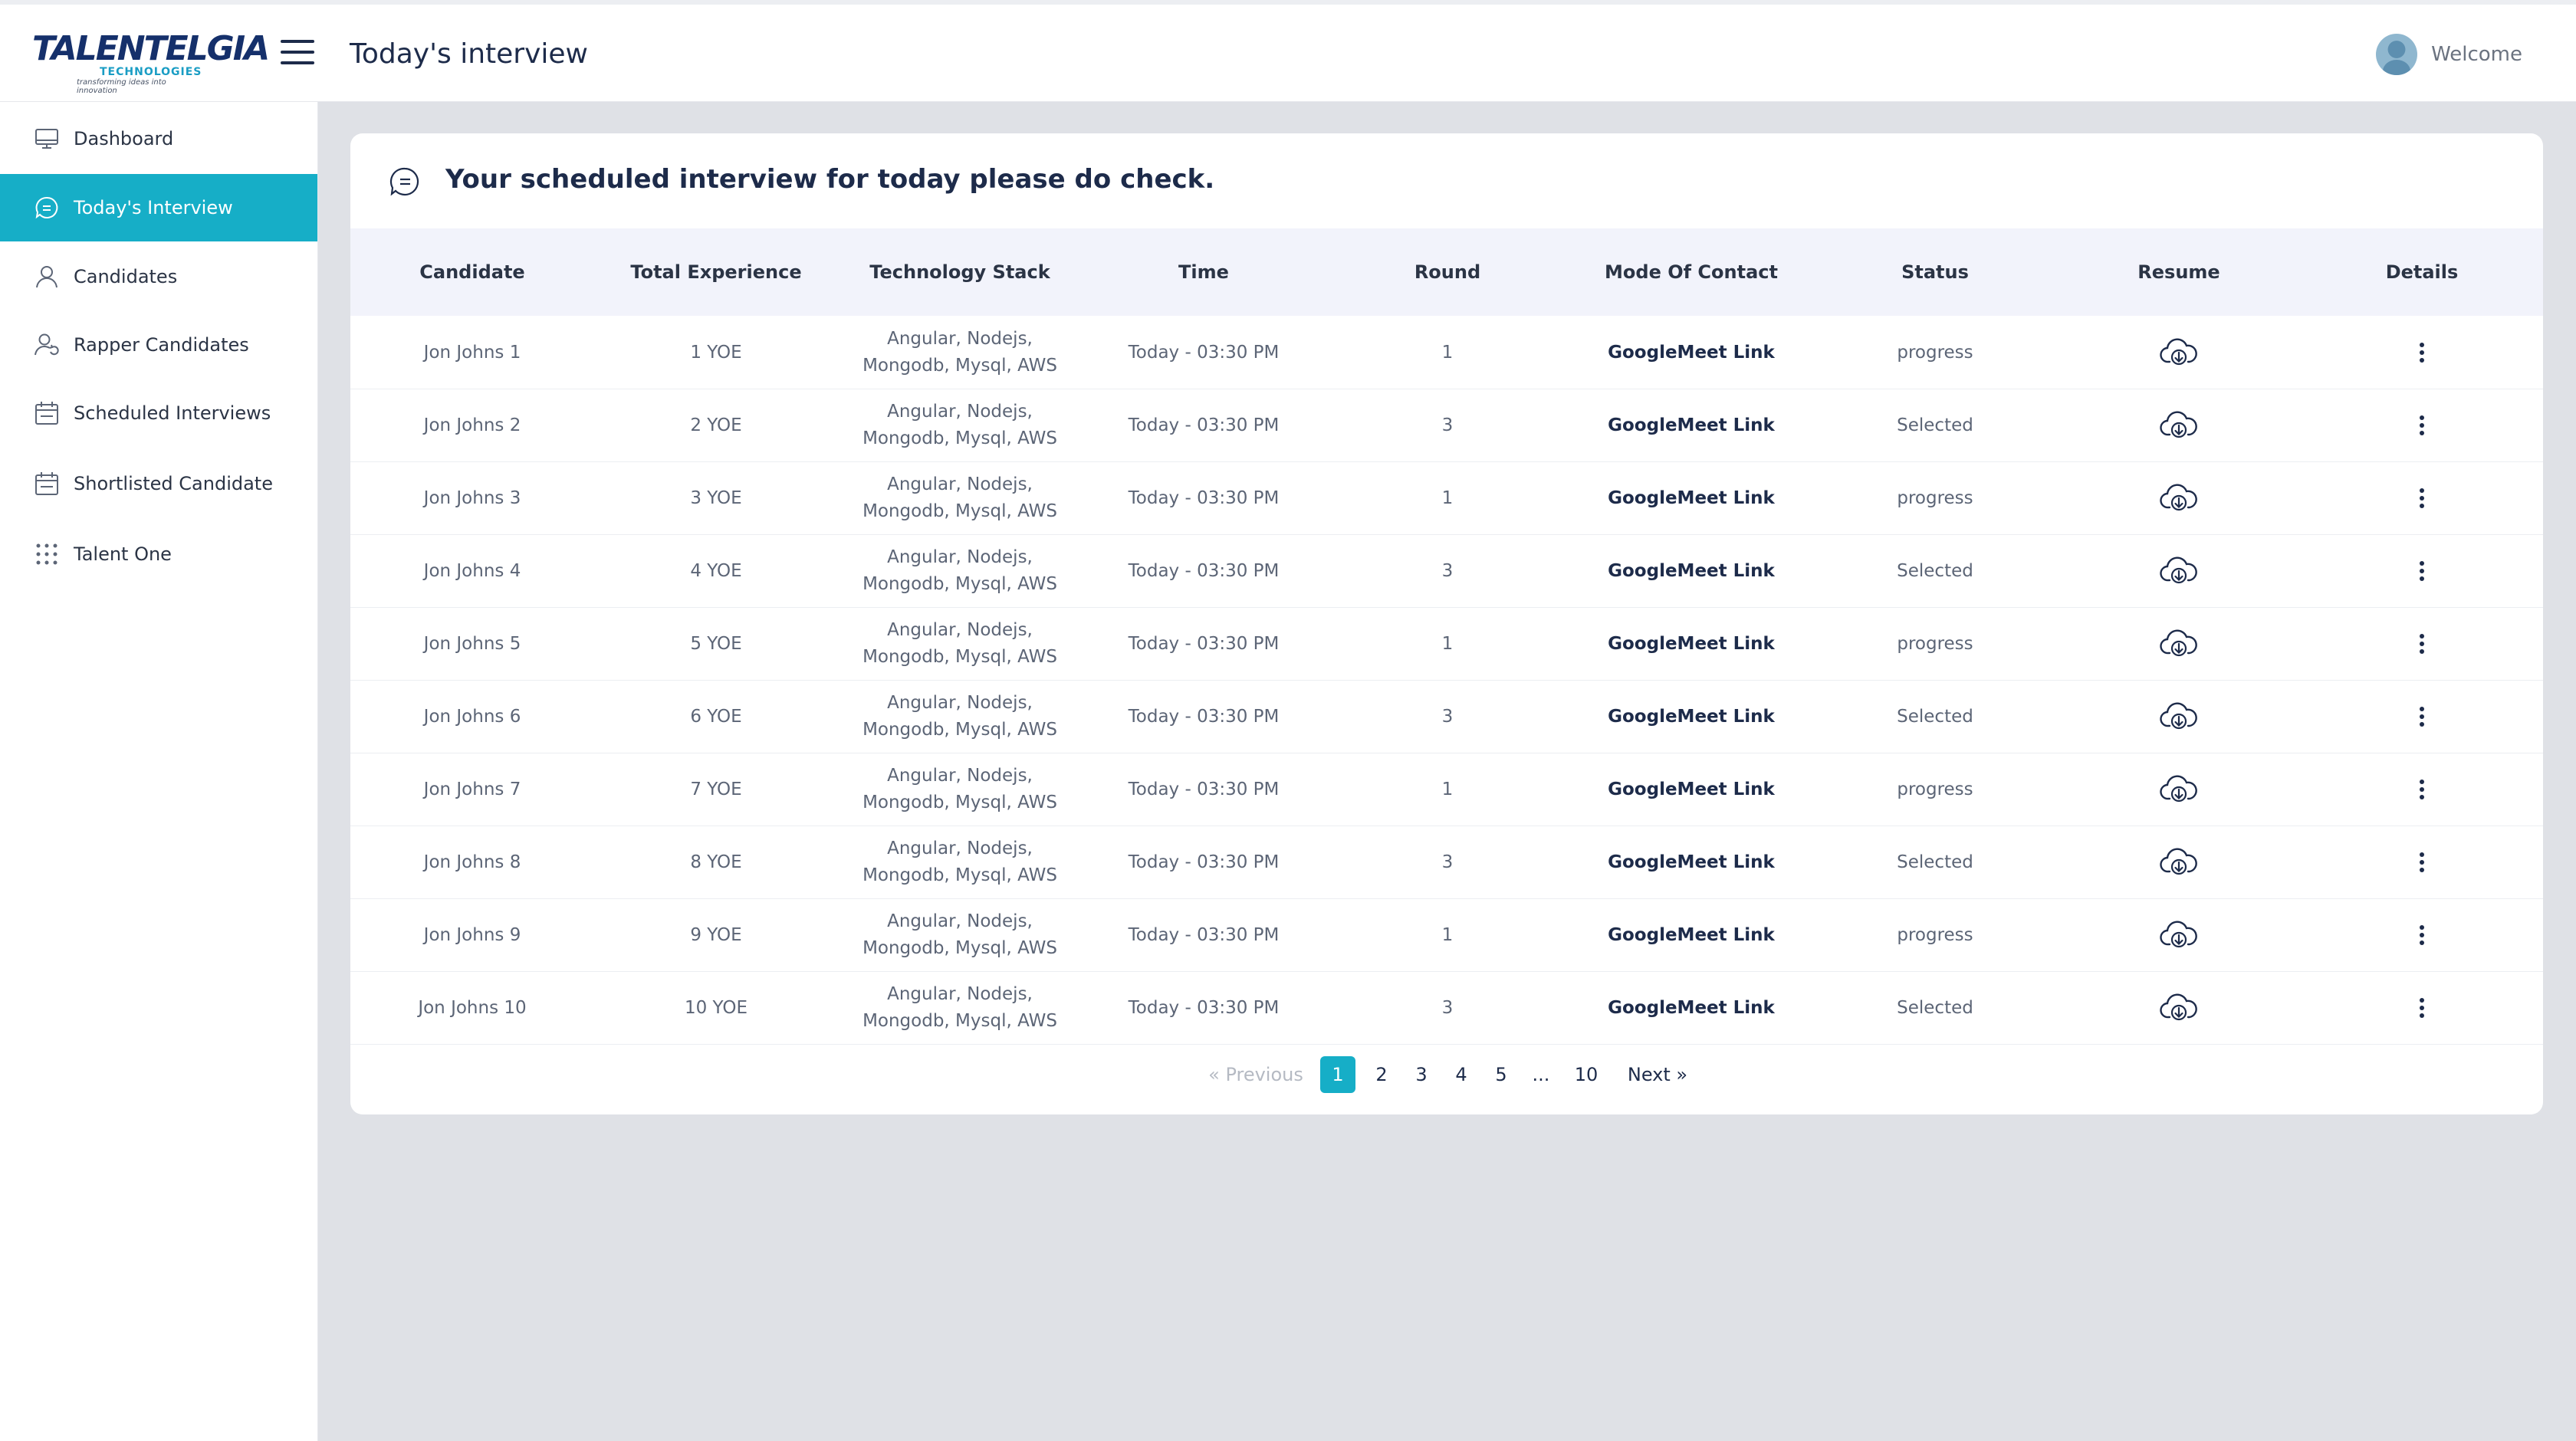 The image size is (2576, 1441). Describe the element at coordinates (159, 484) in the screenshot. I see `sidebar-item-shortlisted-candidate: Shortlisted Candidate` at that location.